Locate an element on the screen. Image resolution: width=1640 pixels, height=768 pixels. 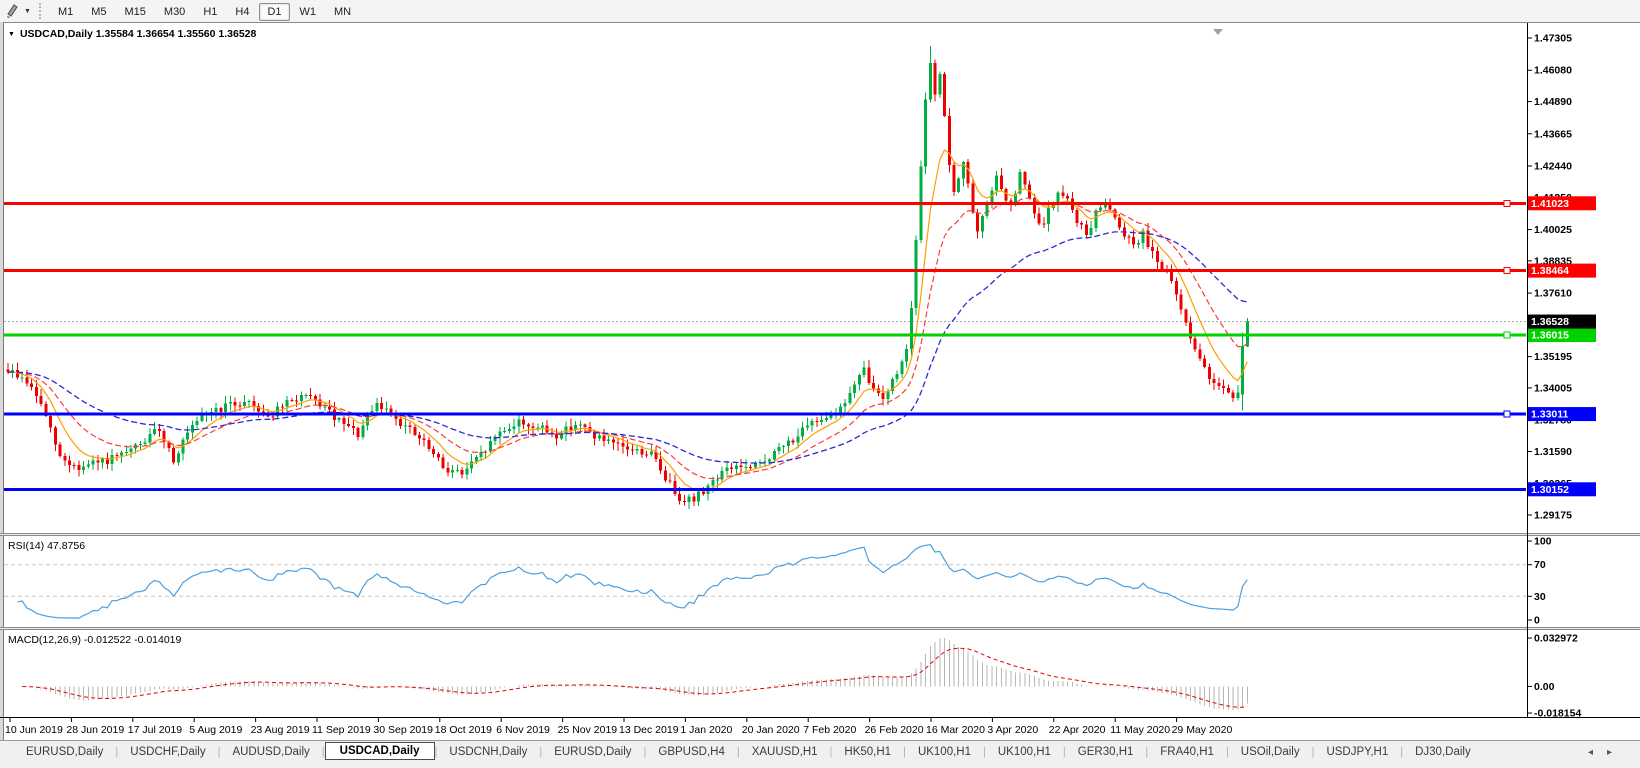
tab-fra40-h1: FRA40,H1 is located at coordinates (1187, 752).